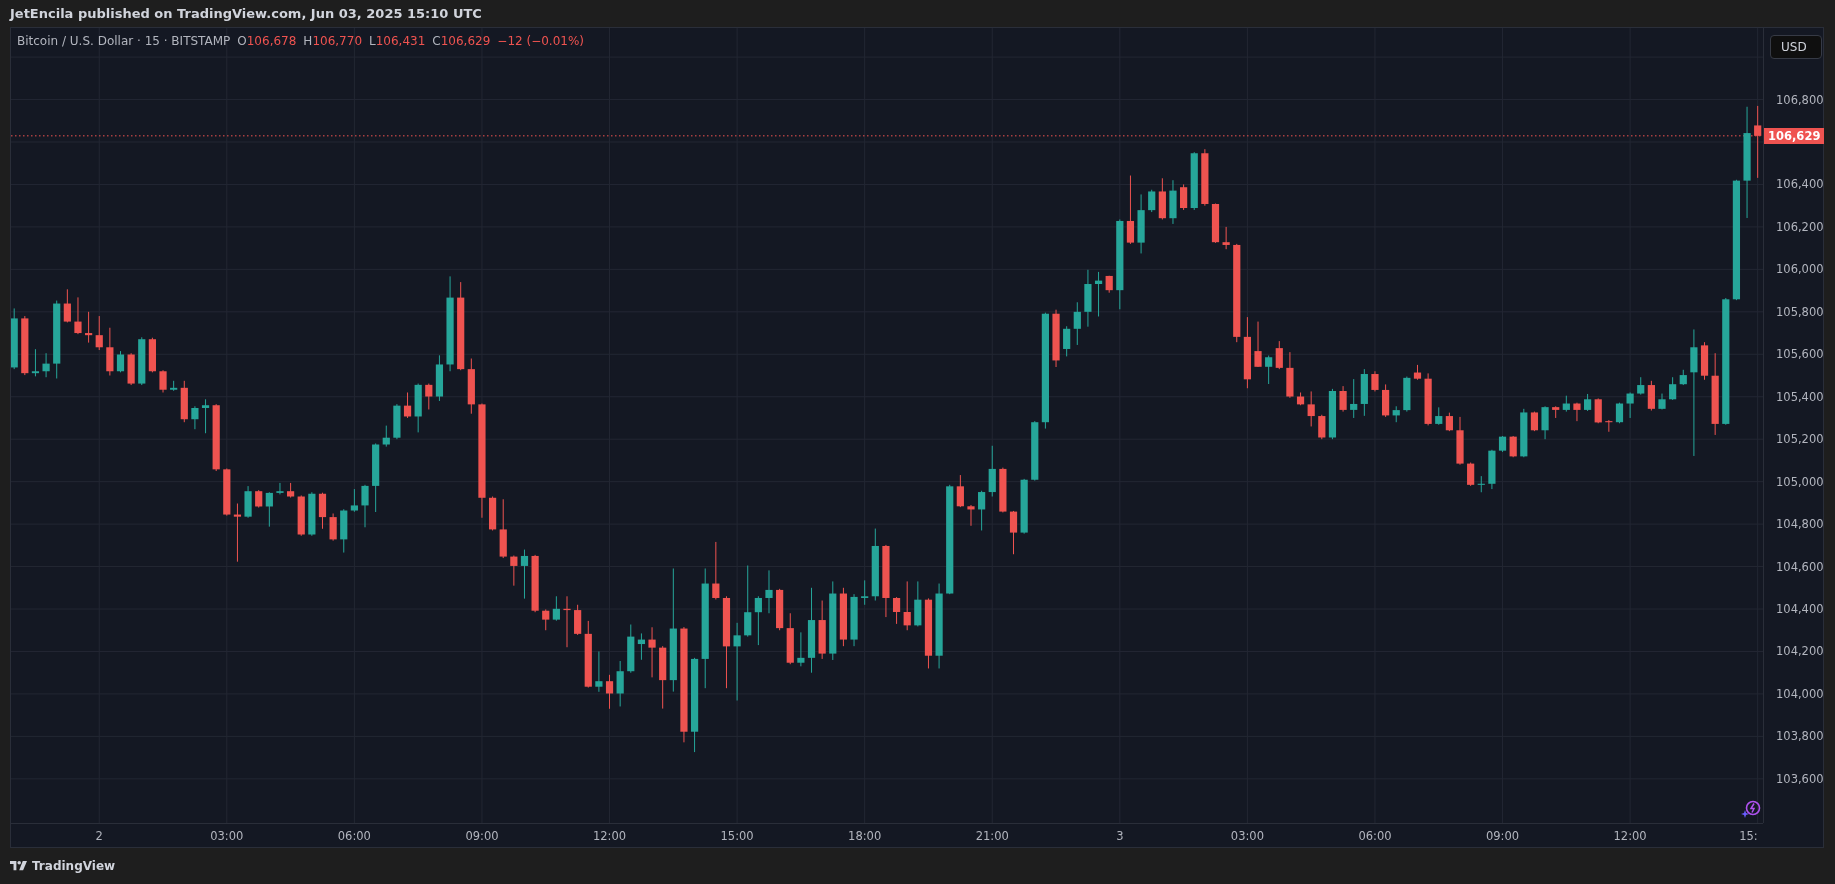  I want to click on price-axis-label: 105,200, so click(1800, 439).